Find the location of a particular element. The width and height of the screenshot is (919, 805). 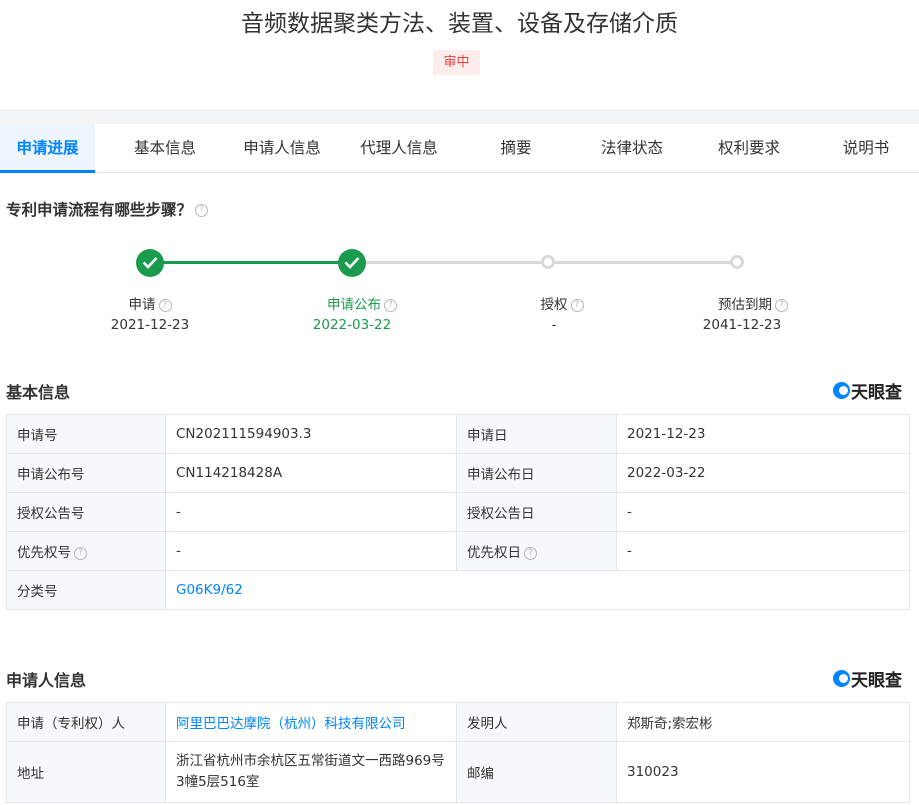

field-label: 邮编 is located at coordinates (536, 772).